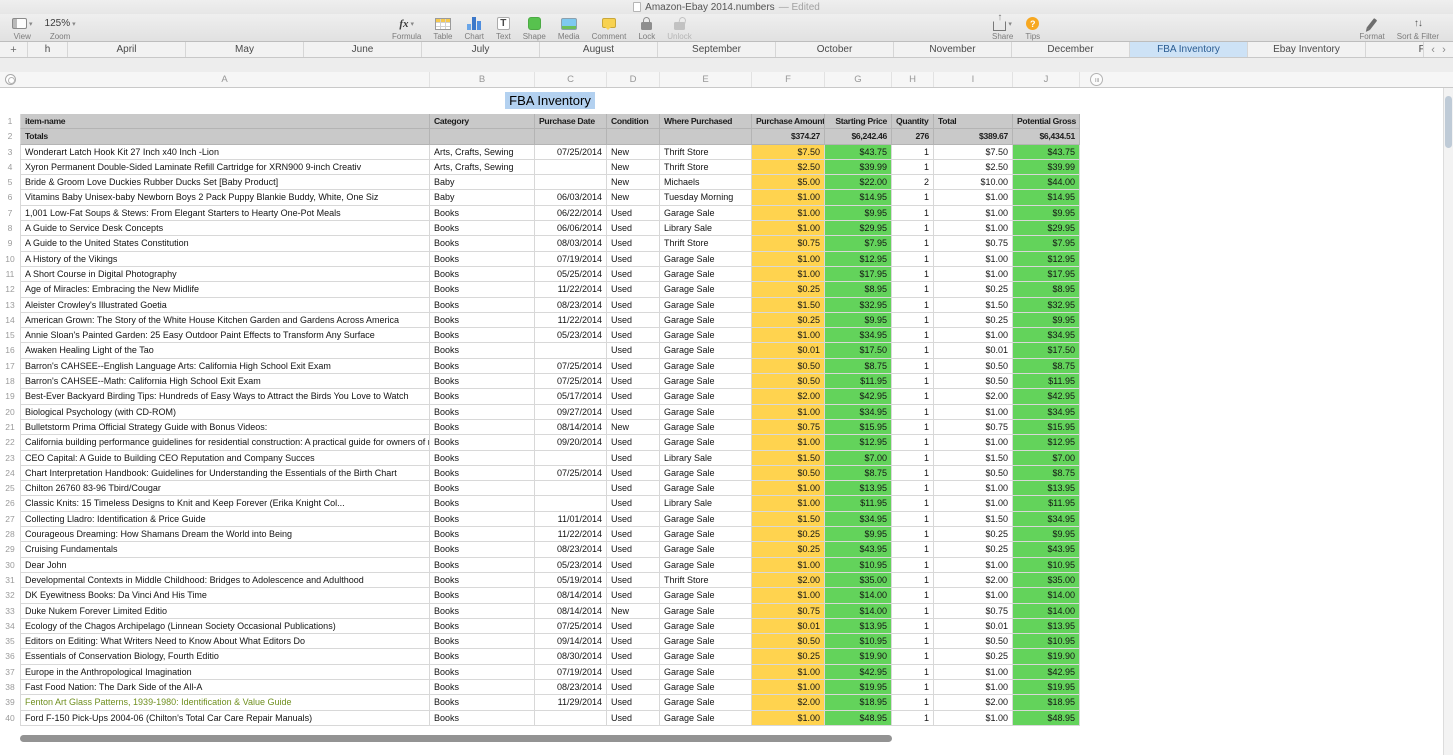  Describe the element at coordinates (973, 703) in the screenshot. I see `cell: $2.00` at that location.